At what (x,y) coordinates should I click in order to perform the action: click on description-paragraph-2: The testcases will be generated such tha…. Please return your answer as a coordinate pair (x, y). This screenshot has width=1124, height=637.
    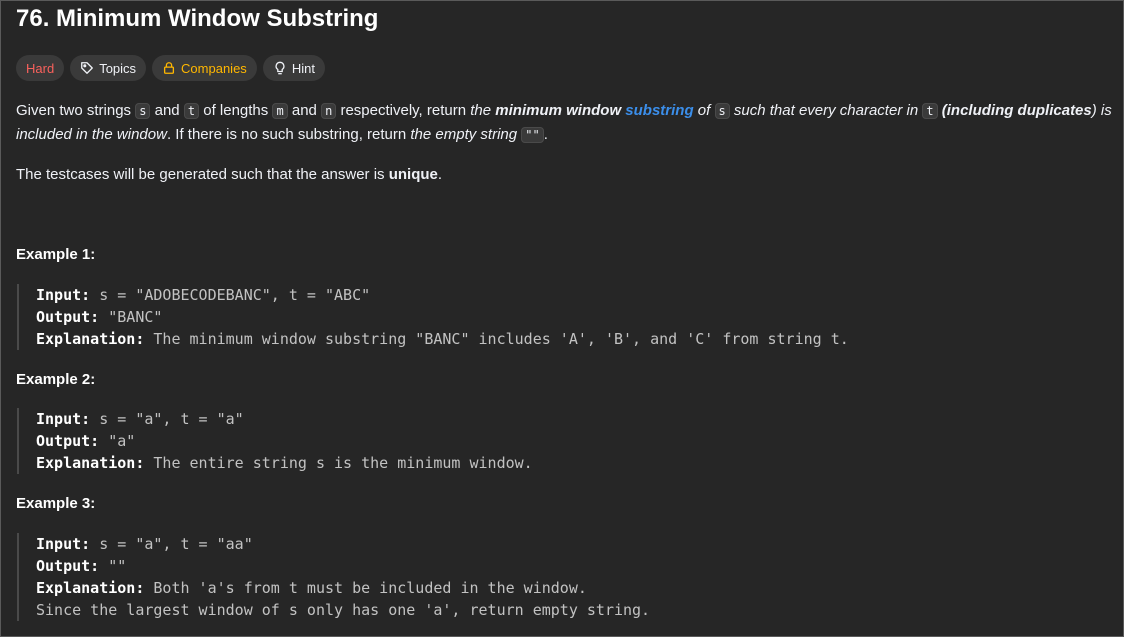
    Looking at the image, I should click on (229, 174).